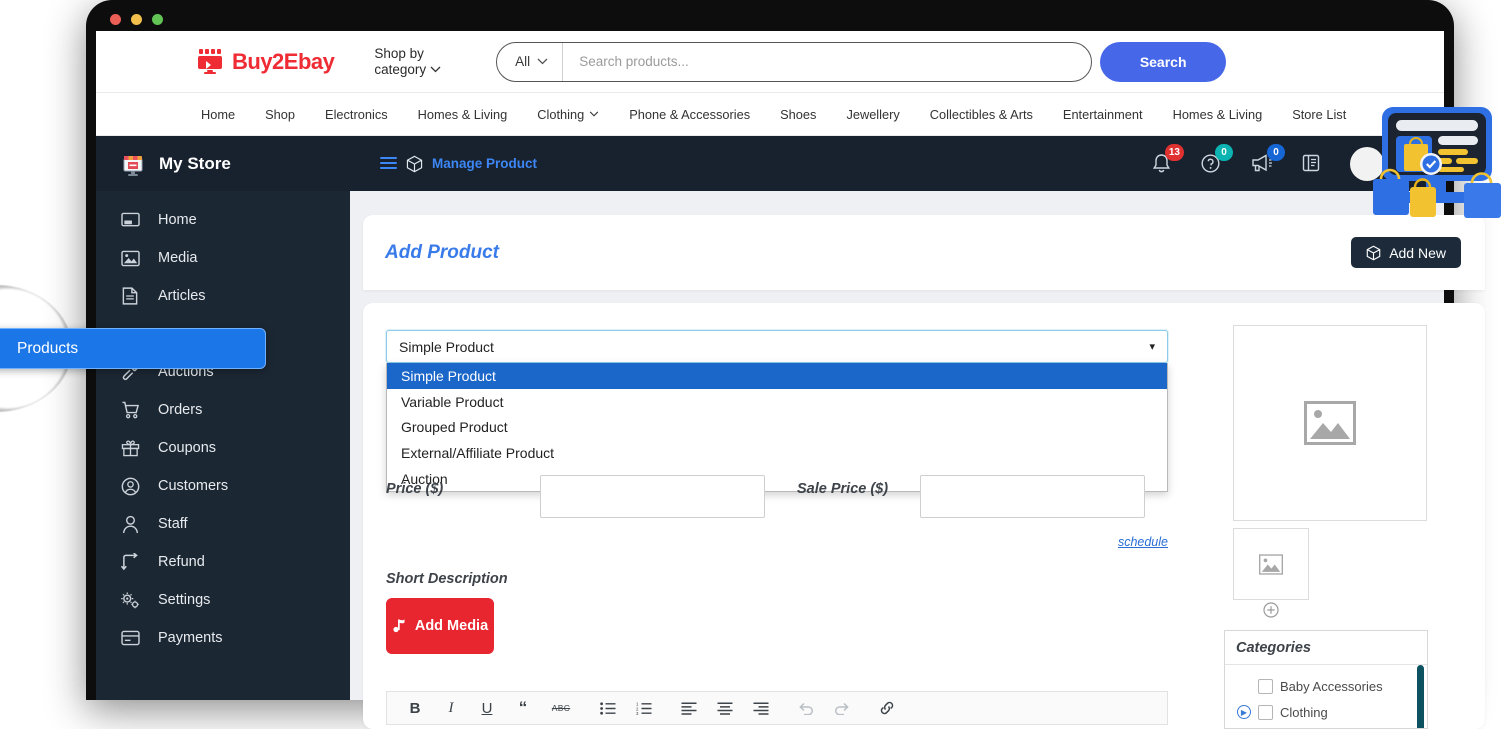  Describe the element at coordinates (689, 114) in the screenshot. I see `nav-item-phone-accessories: Phone & Accessories` at that location.